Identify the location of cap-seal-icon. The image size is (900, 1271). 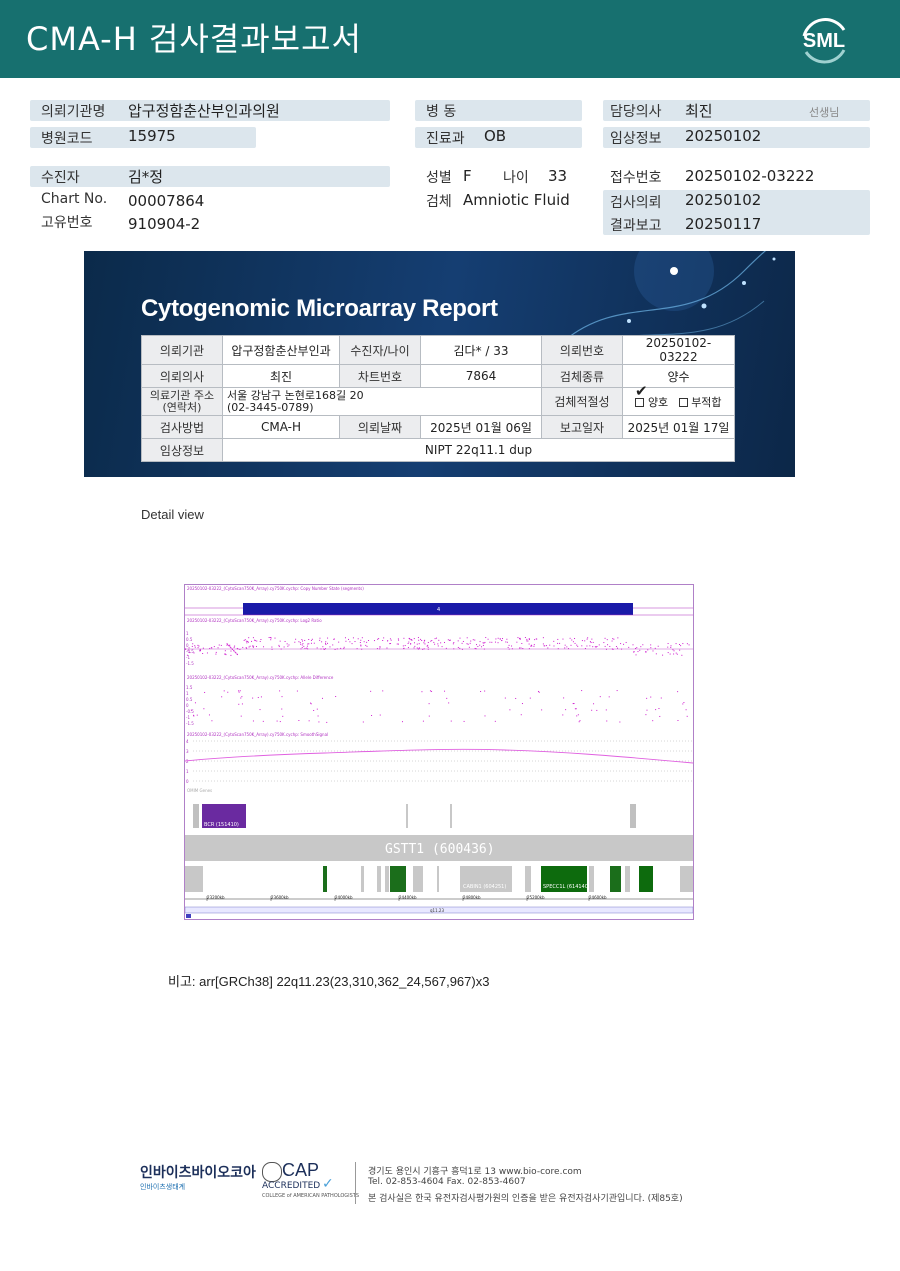
(272, 1172).